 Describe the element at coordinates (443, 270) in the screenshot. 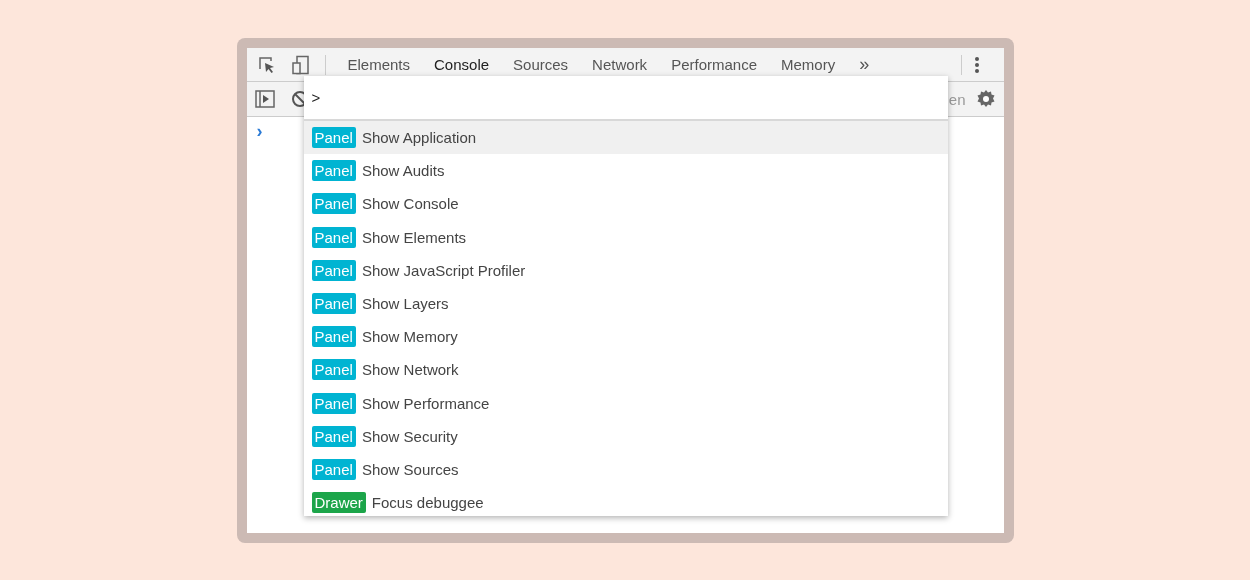

I see `command-label: Show JavaScript Profiler` at that location.